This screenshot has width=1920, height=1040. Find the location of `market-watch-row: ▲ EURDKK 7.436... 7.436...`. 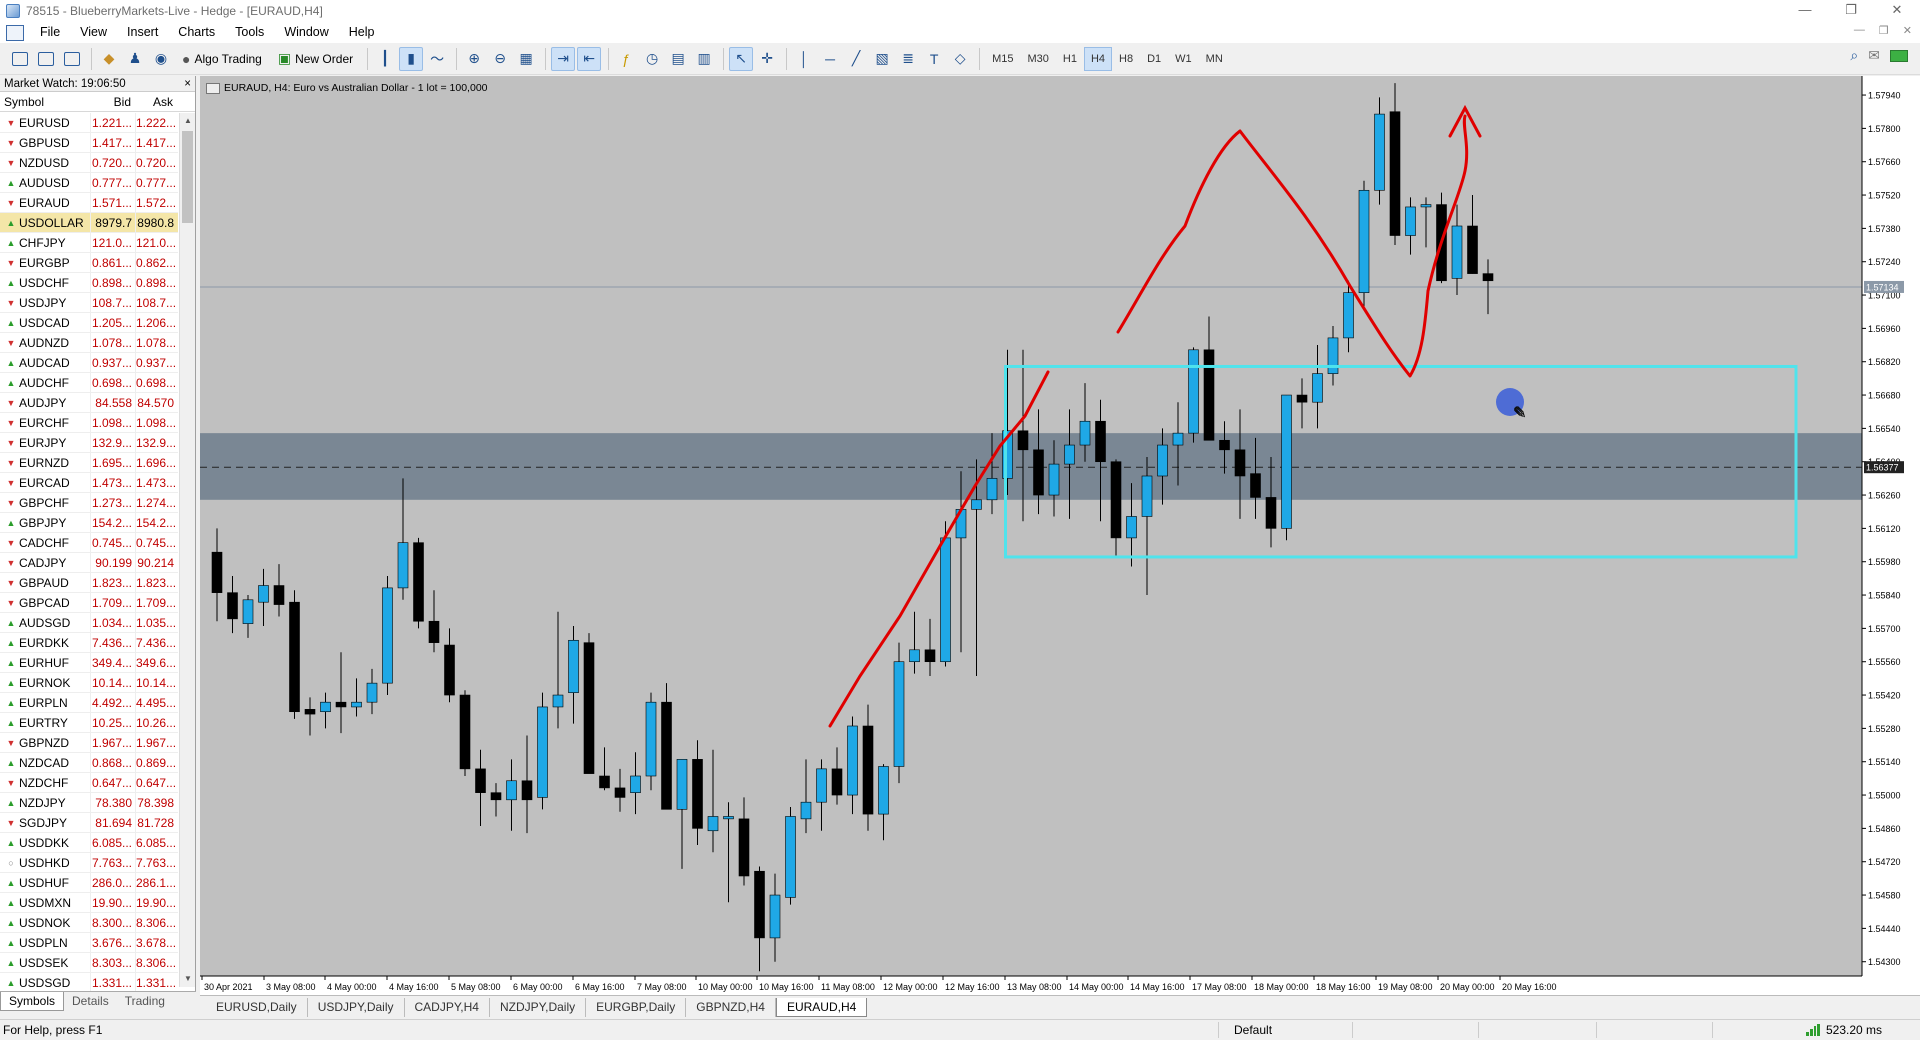

market-watch-row: ▲ EURDKK 7.436... 7.436... is located at coordinates (89, 643).